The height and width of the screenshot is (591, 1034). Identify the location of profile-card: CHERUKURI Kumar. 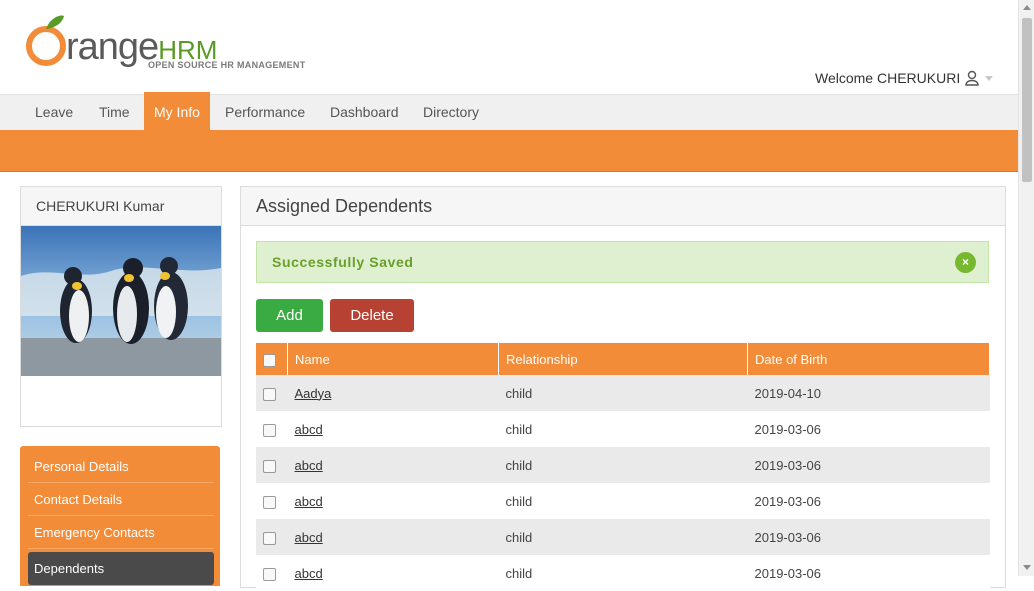
(121, 306).